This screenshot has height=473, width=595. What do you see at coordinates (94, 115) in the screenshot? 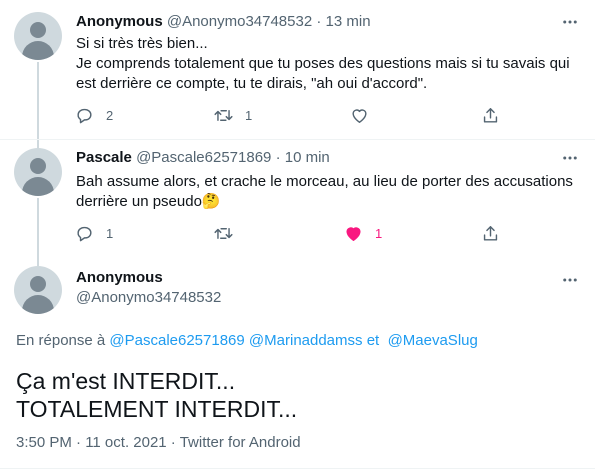
I see `reply-button: 2` at bounding box center [94, 115].